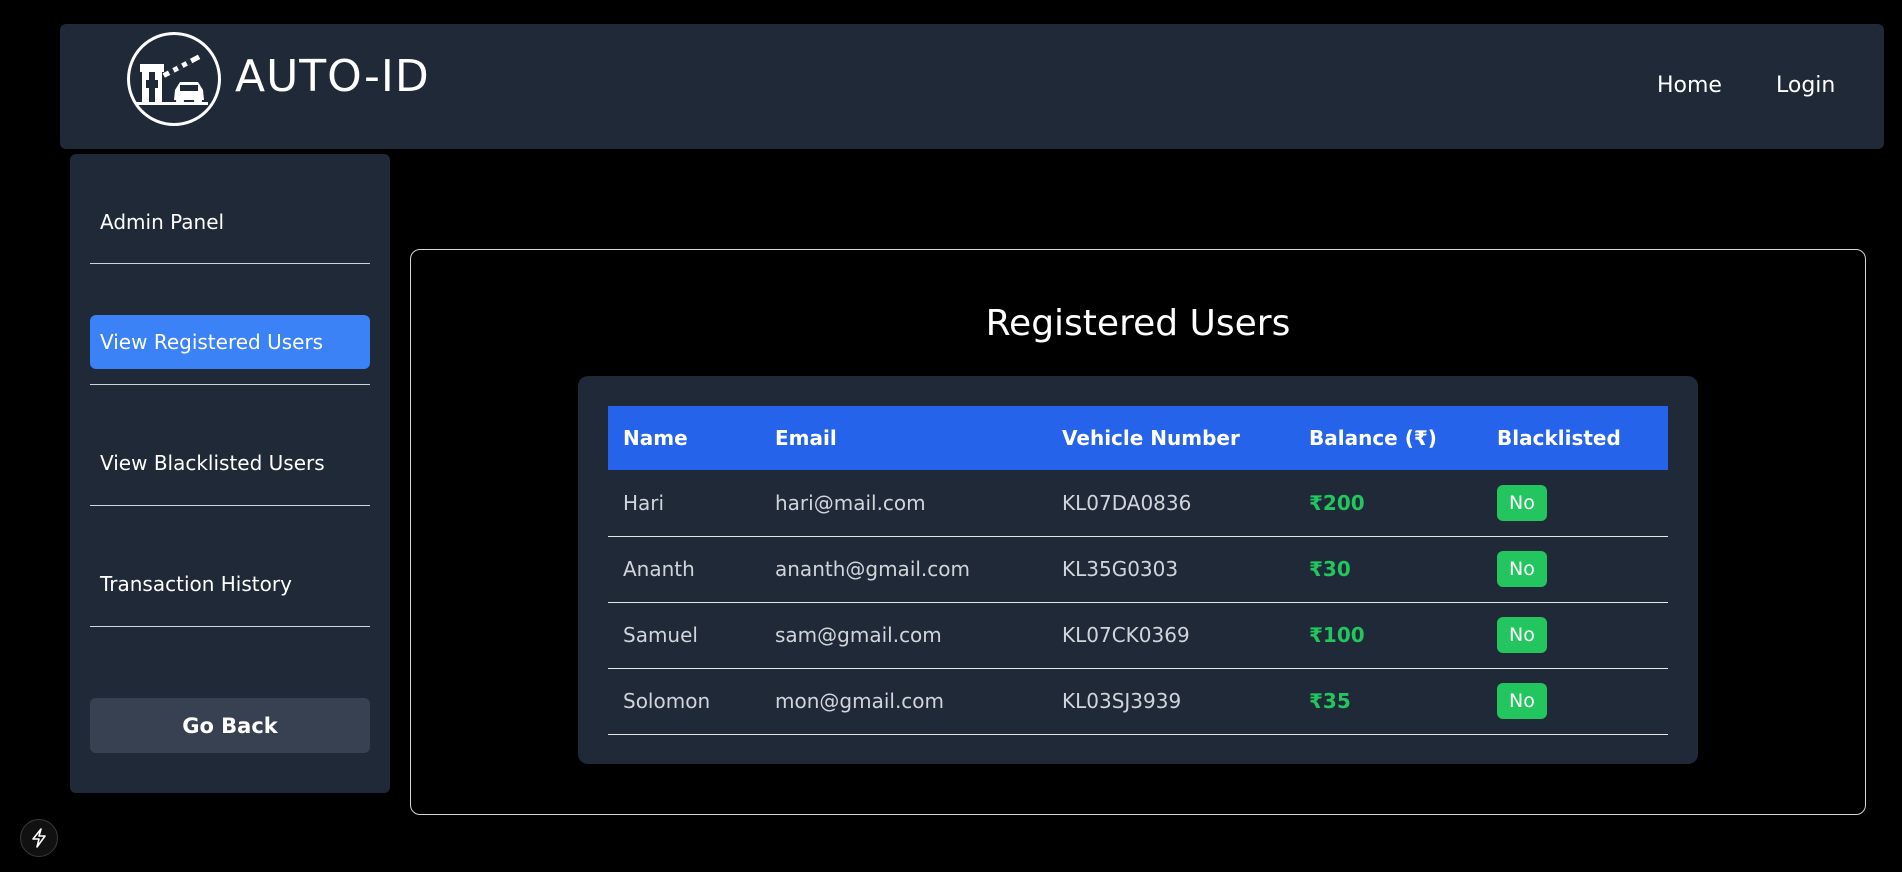 Image resolution: width=1902 pixels, height=872 pixels. I want to click on cell-name: Hari, so click(684, 503).